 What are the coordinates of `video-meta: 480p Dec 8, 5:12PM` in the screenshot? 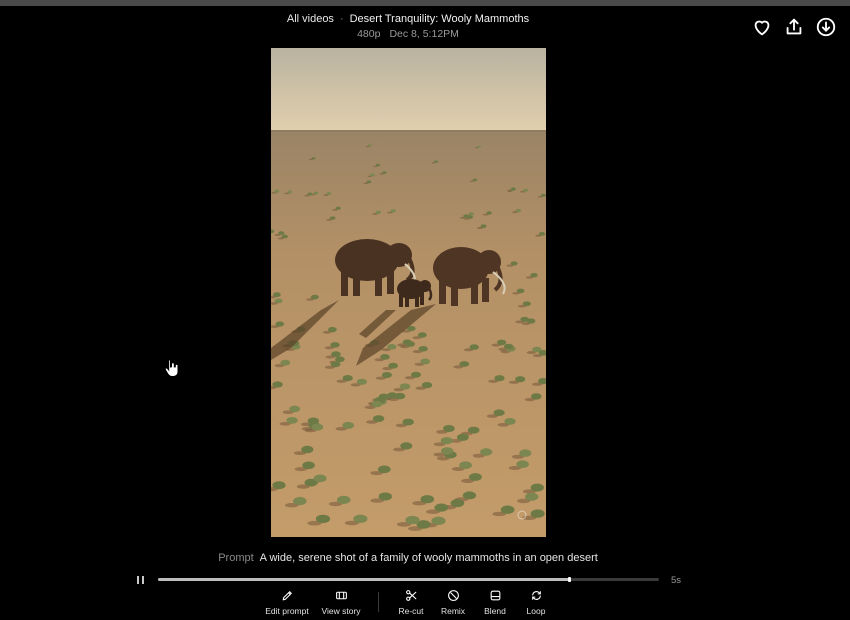 It's located at (408, 34).